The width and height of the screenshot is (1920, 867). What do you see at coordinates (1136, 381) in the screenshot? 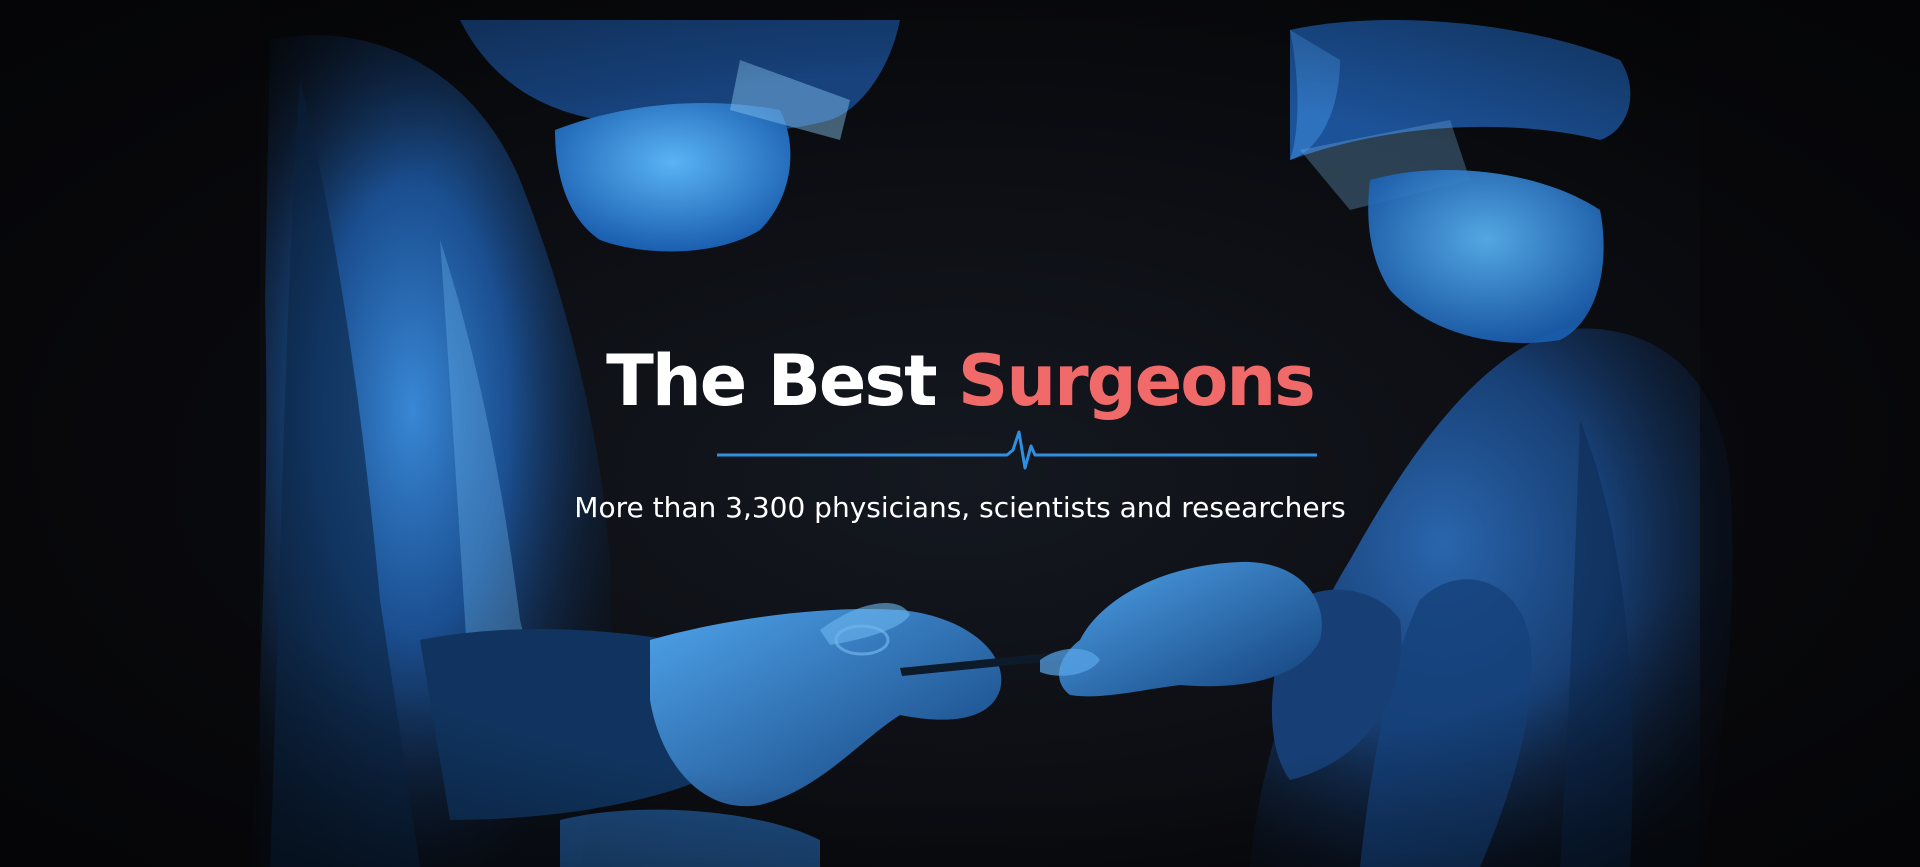
I see `title-accent: Surgeons` at bounding box center [1136, 381].